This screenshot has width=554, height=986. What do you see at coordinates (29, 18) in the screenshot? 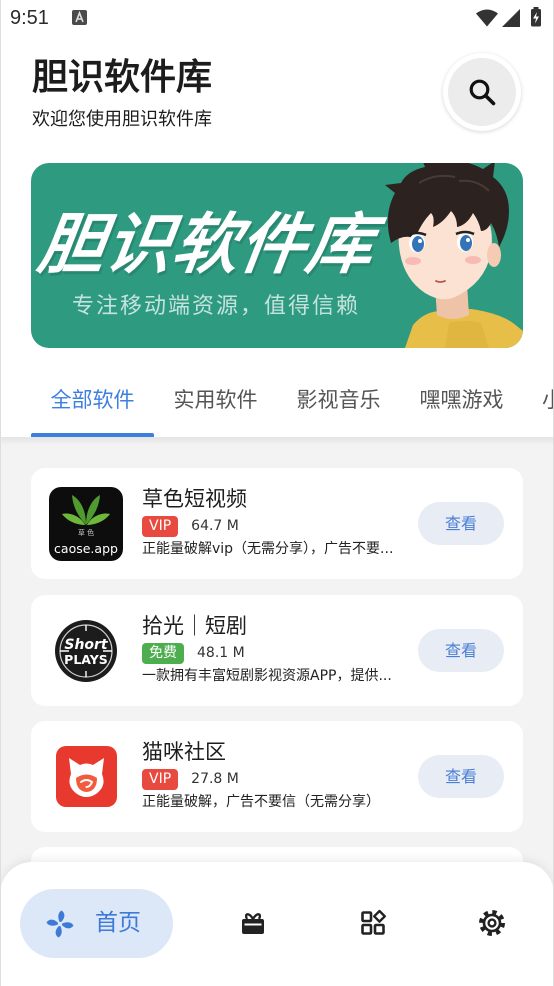
I see `status-time: 9:51` at bounding box center [29, 18].